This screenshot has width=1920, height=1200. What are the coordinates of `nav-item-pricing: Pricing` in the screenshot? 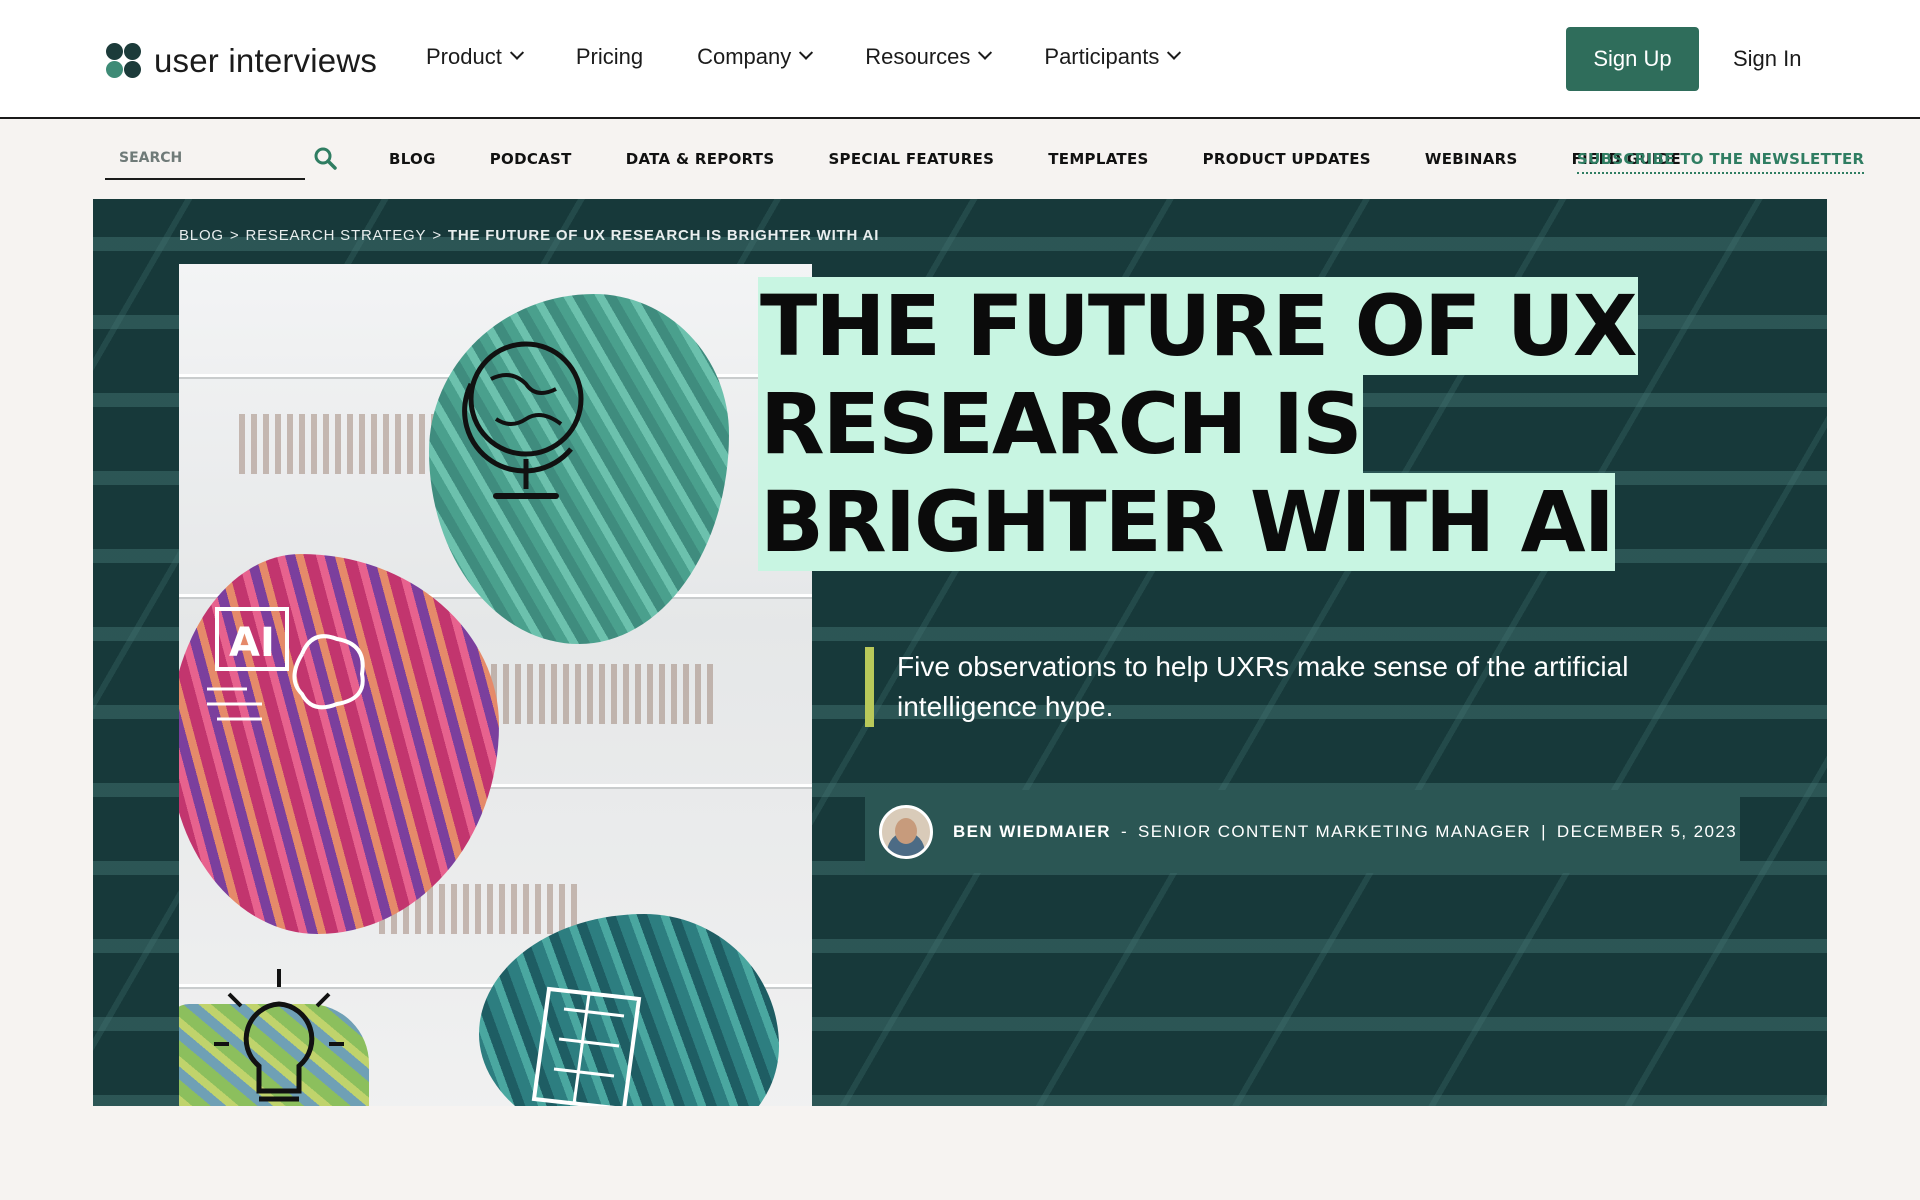 It's located at (609, 57).